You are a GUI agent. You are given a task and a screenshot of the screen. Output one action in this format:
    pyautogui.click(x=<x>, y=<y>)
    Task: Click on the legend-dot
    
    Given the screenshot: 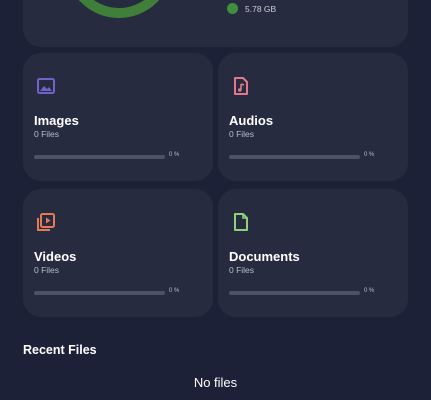 What is the action you would take?
    pyautogui.click(x=232, y=8)
    